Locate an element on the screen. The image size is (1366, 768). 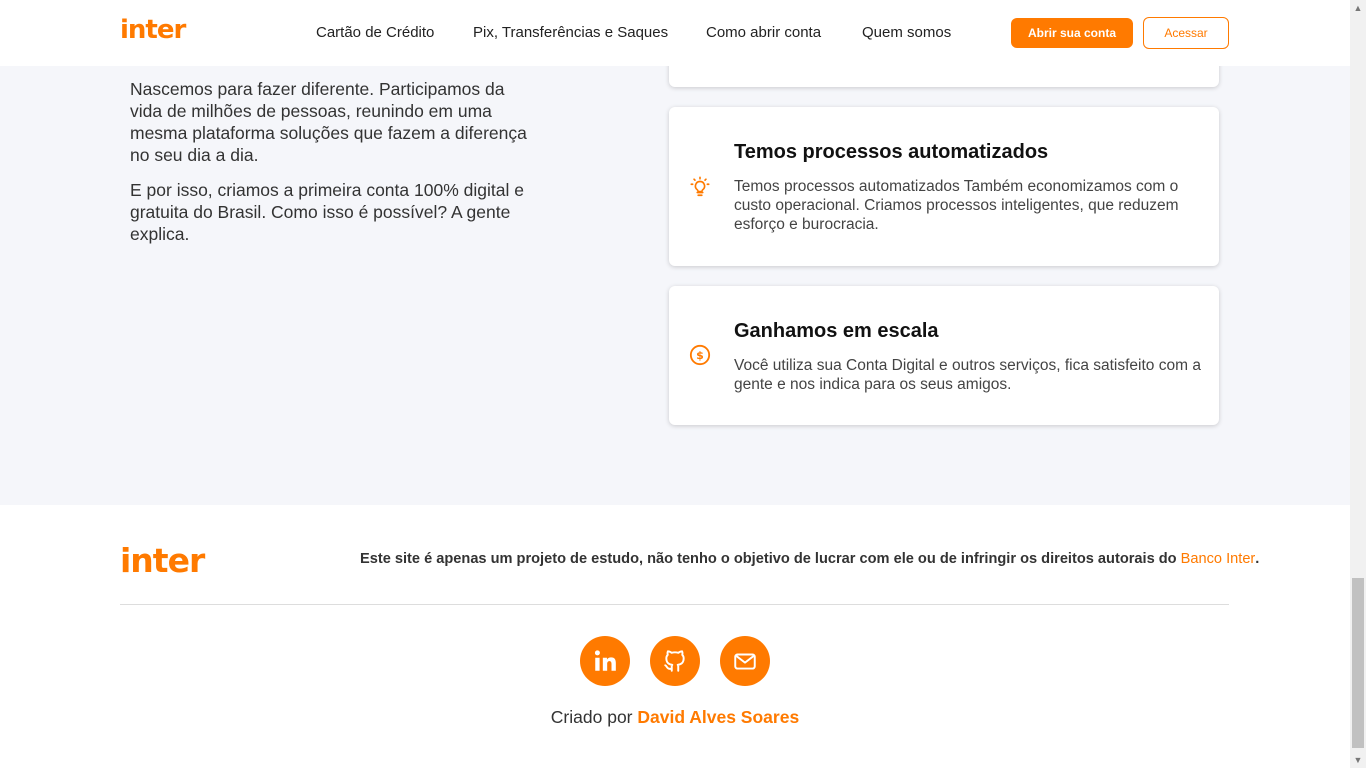
inter-logo: inter is located at coordinates (153, 30).